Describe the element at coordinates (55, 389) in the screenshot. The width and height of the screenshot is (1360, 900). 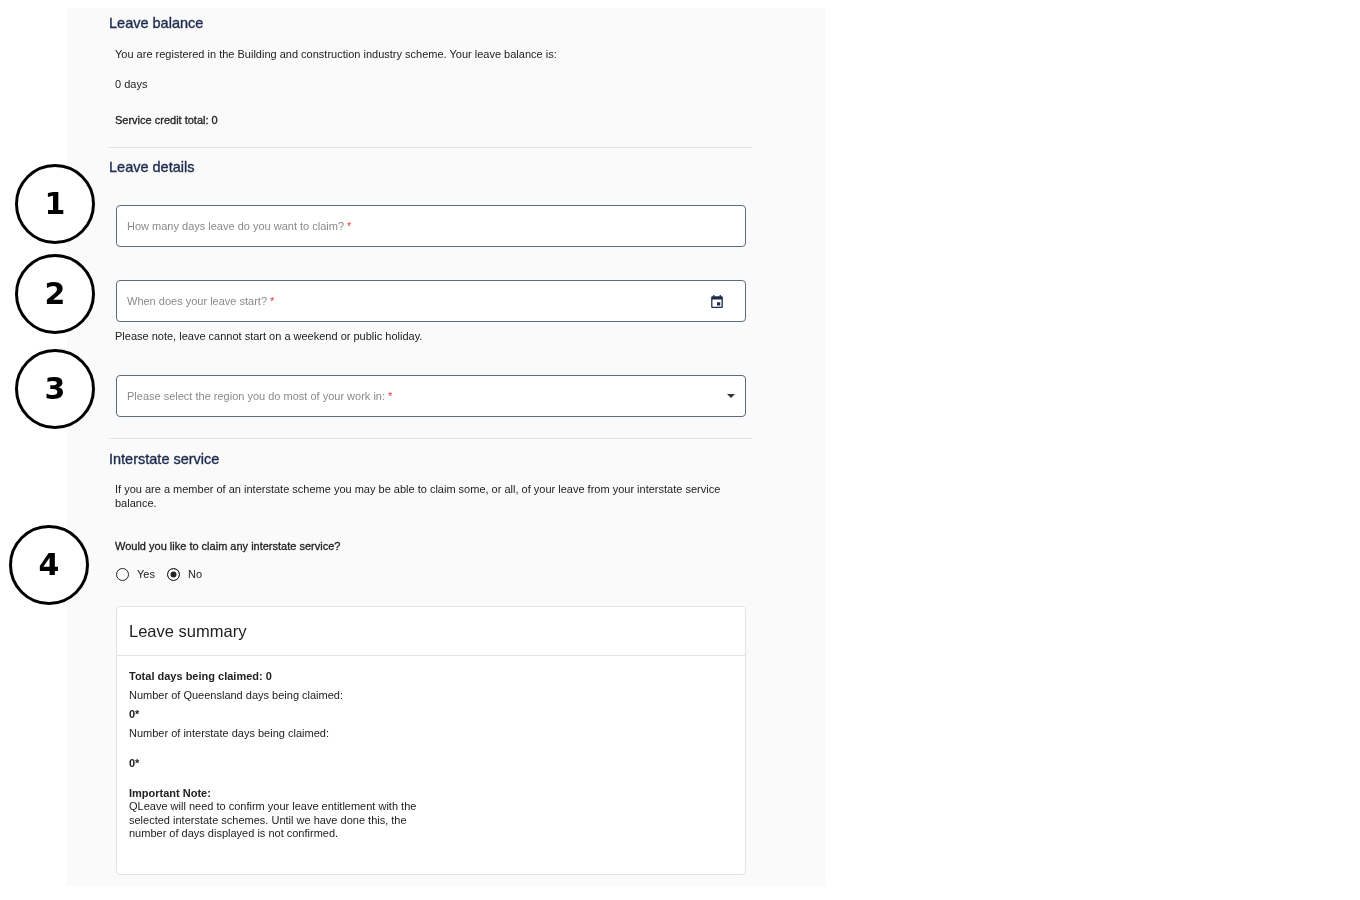
I see `step-marker: 3` at that location.